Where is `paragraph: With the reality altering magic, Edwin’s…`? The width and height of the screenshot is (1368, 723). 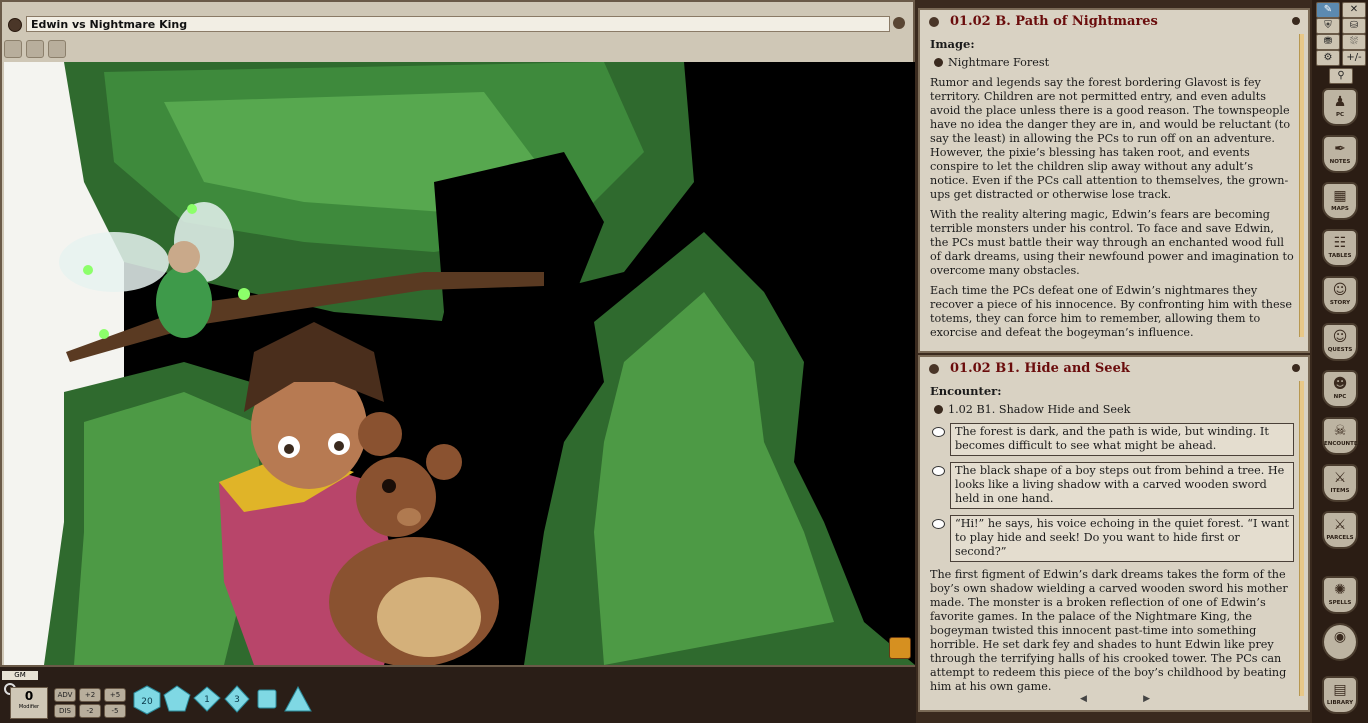 paragraph: With the reality altering magic, Edwin’s… is located at coordinates (1112, 242).